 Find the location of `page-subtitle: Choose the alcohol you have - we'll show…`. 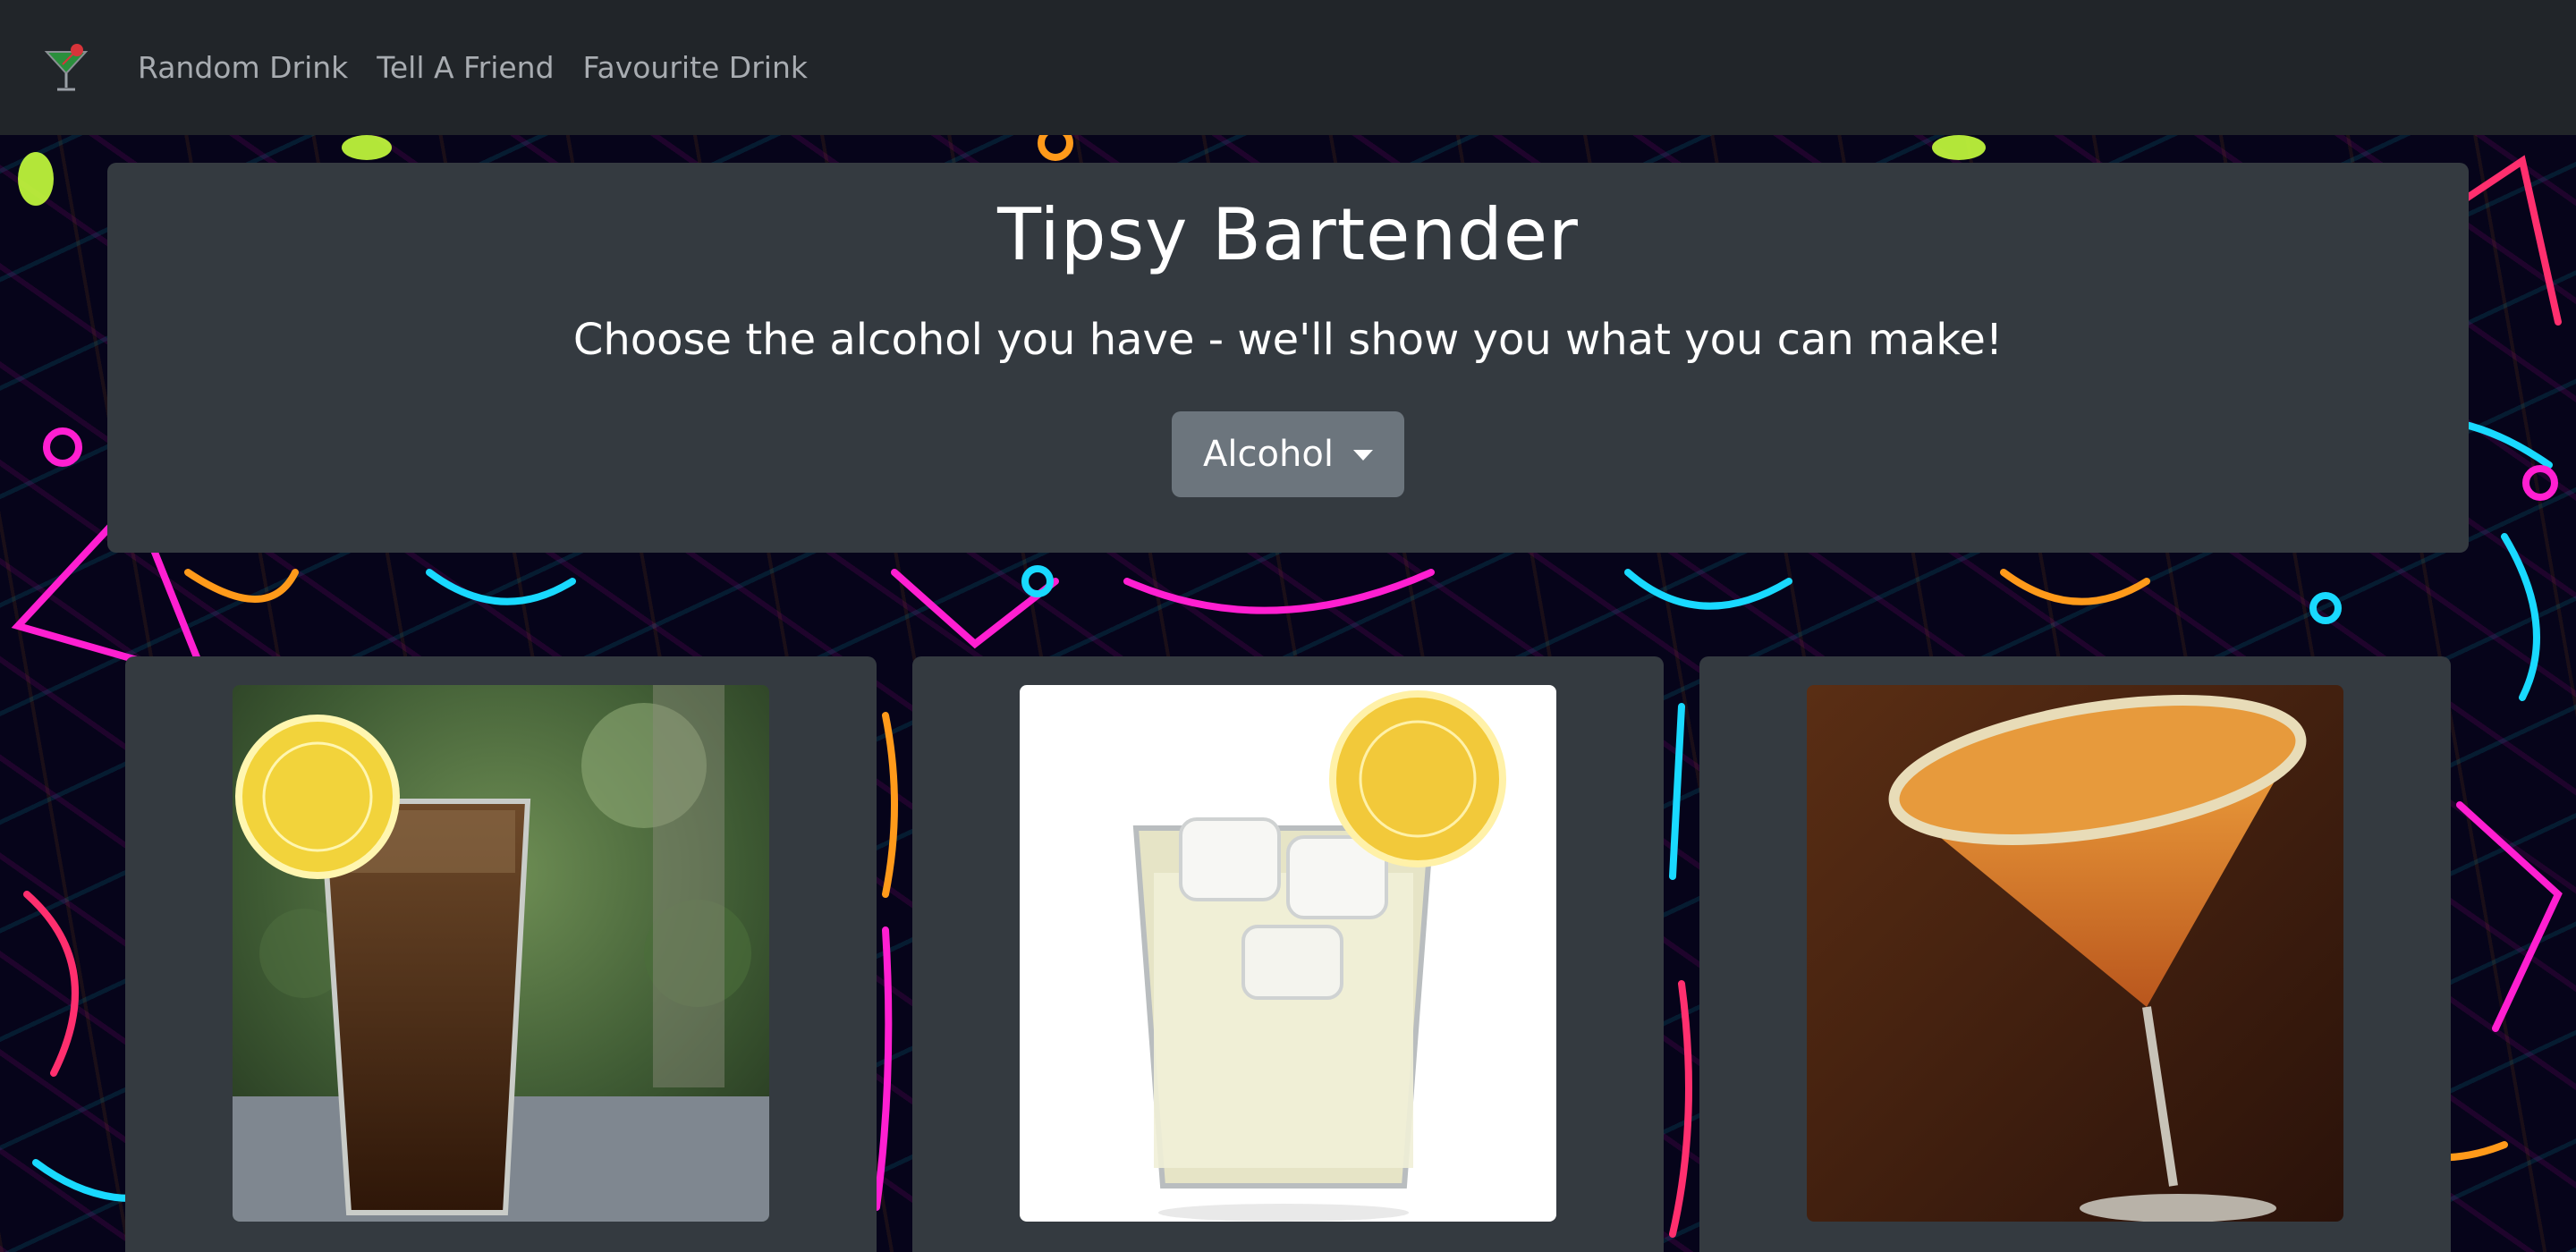

page-subtitle: Choose the alcohol you have - we'll show… is located at coordinates (1288, 340).